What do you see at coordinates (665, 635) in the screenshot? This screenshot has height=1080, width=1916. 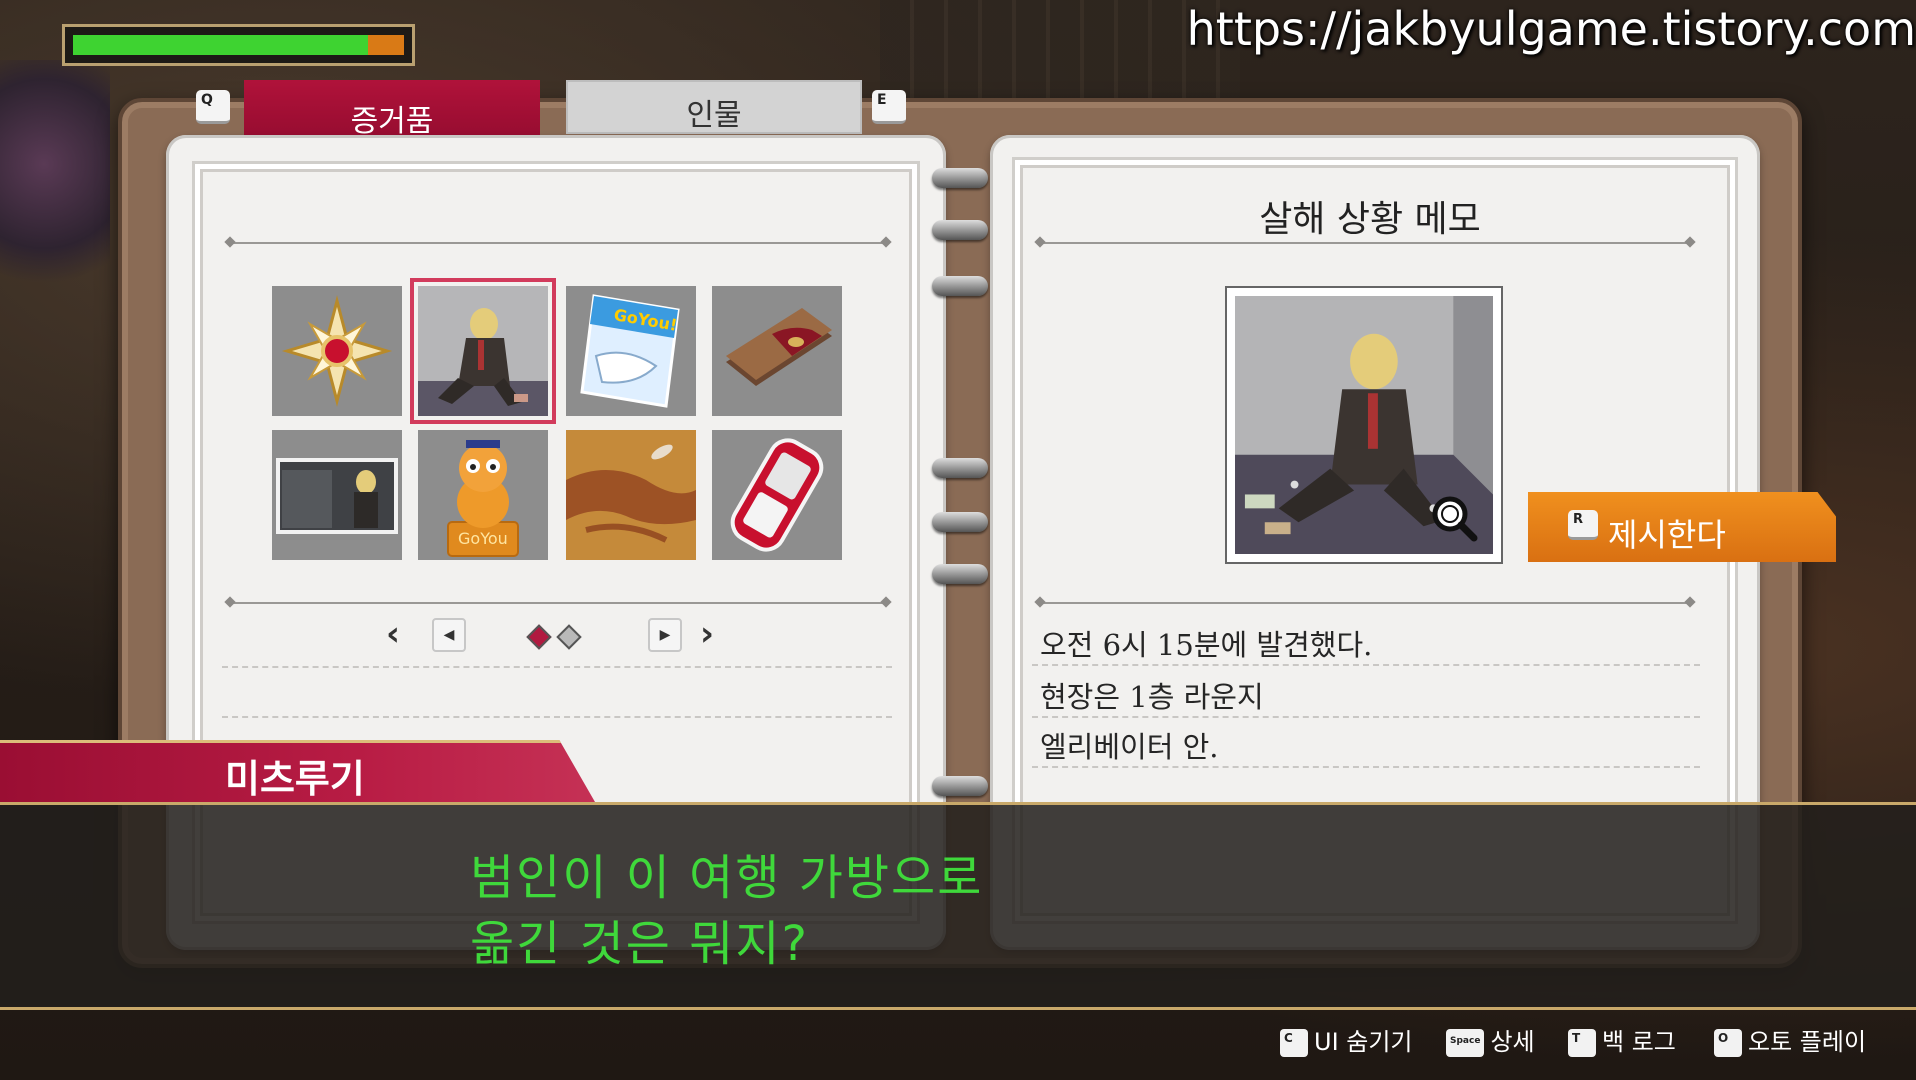 I see `page-next-button: ▶` at bounding box center [665, 635].